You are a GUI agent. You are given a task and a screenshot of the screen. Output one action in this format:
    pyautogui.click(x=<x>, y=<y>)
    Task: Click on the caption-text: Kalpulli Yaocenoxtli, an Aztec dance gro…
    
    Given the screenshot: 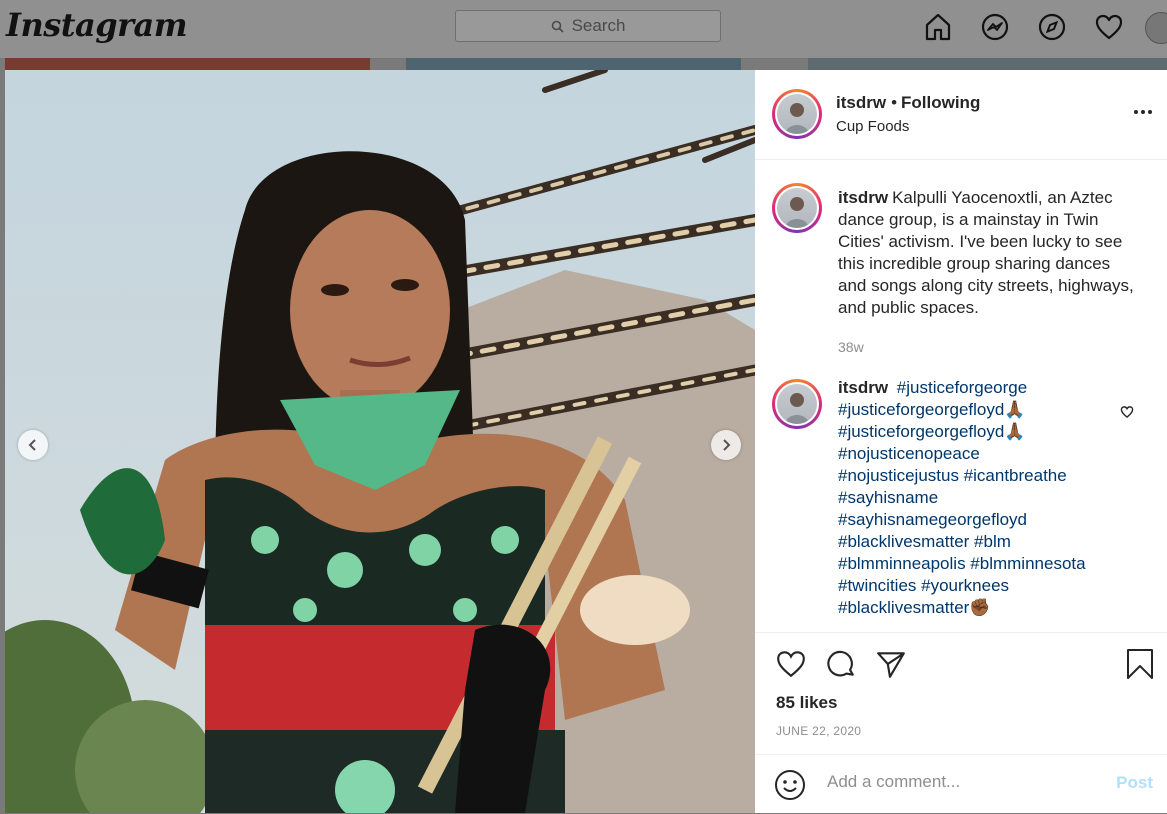 What is the action you would take?
    pyautogui.click(x=986, y=252)
    